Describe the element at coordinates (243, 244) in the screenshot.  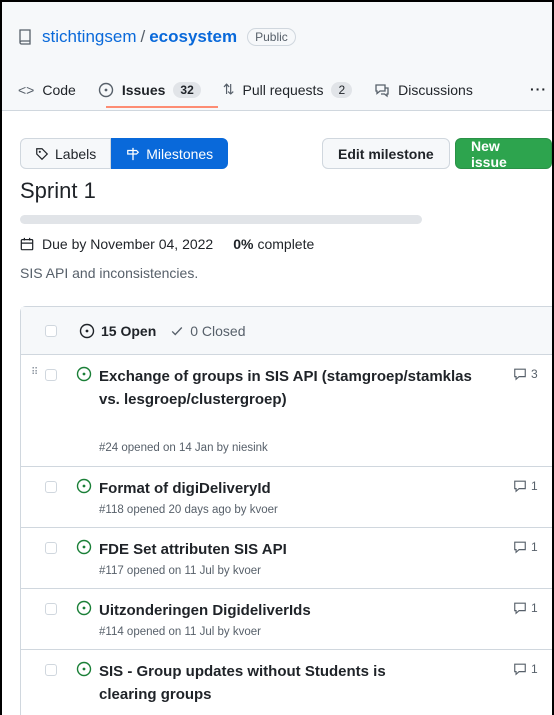
I see `milestone-percent: 0%` at that location.